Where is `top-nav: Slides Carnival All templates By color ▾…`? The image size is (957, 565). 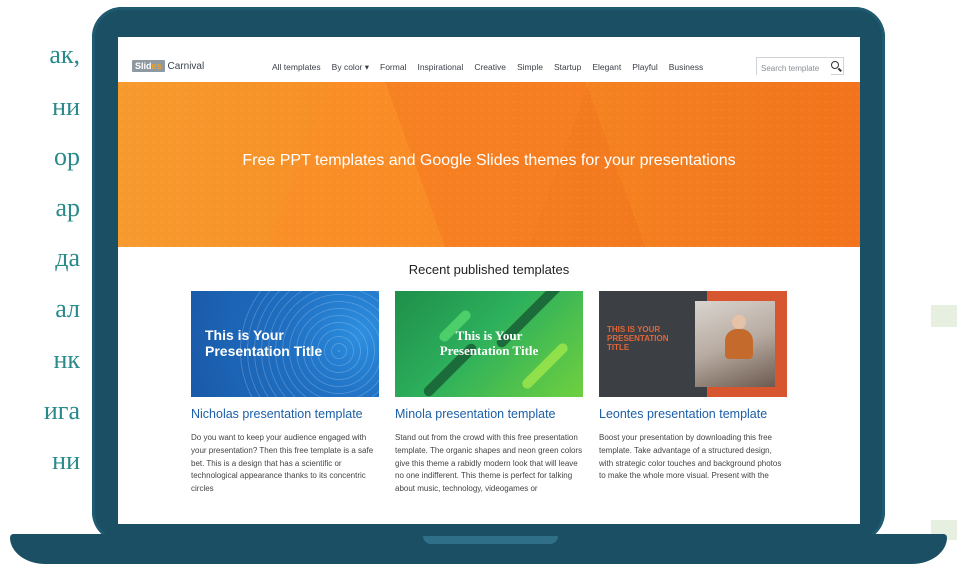 top-nav: Slides Carnival All templates By color ▾… is located at coordinates (489, 59).